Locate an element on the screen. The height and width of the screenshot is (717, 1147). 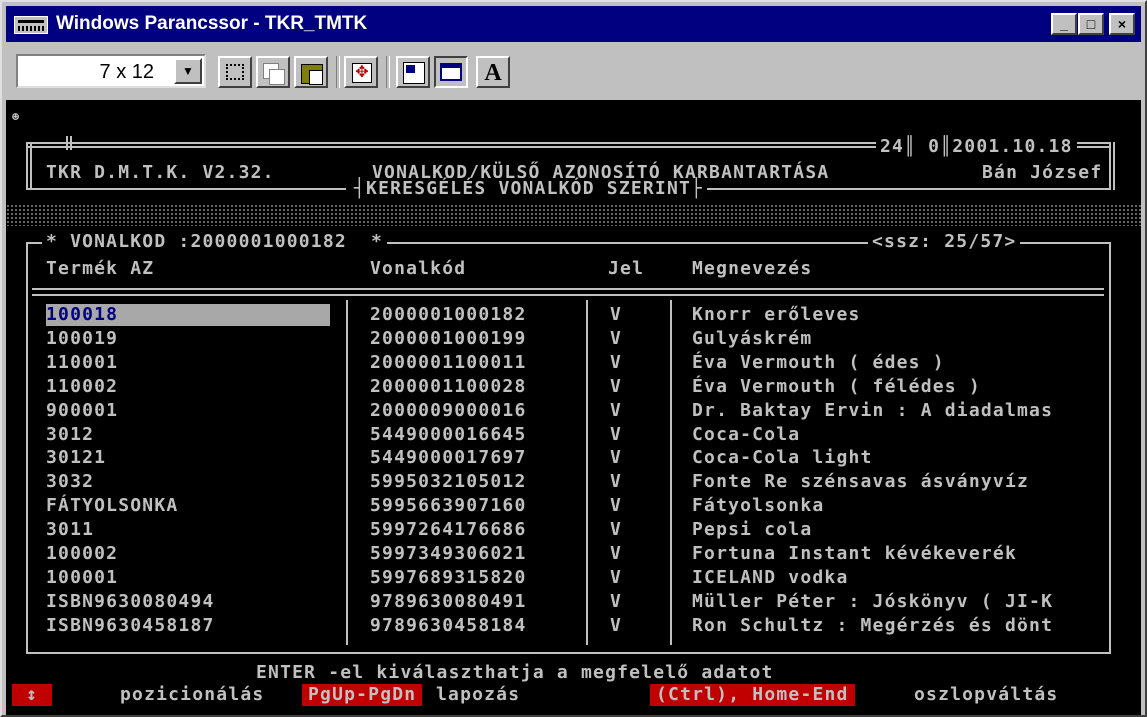
maximize-button: □ is located at coordinates (1091, 24).